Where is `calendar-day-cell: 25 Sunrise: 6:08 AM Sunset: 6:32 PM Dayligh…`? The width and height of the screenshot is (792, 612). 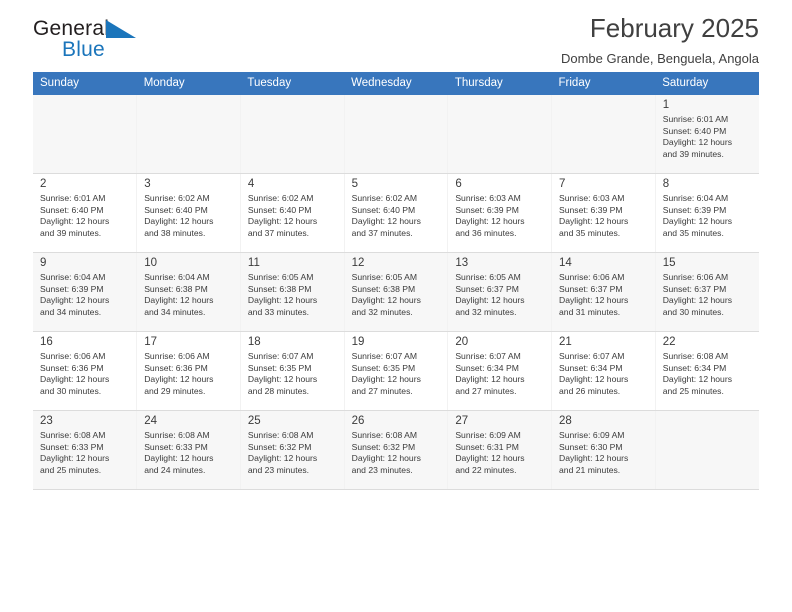 calendar-day-cell: 25 Sunrise: 6:08 AM Sunset: 6:32 PM Dayligh… is located at coordinates (292, 450).